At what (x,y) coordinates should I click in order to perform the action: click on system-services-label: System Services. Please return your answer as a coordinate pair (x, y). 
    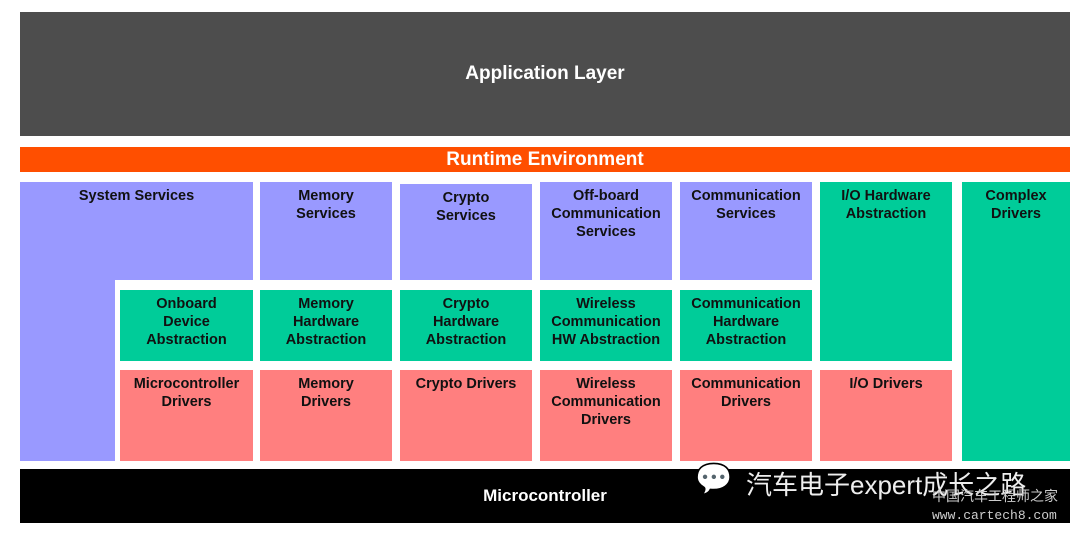
    Looking at the image, I should click on (136, 196).